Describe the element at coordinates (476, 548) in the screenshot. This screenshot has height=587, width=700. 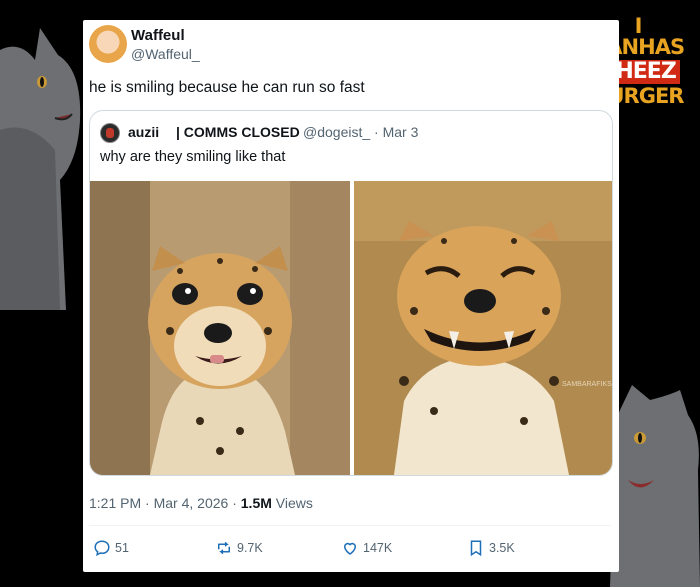
I see `bookmark-icon` at that location.